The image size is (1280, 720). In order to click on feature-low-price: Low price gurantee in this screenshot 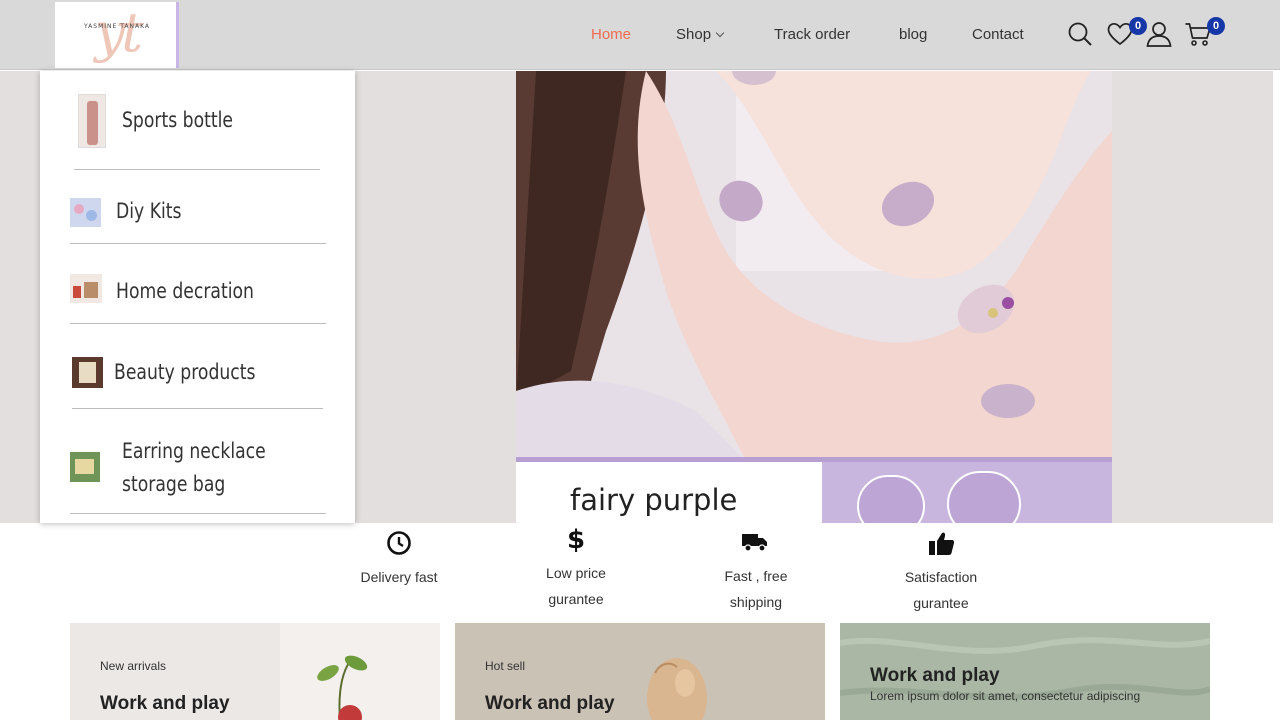, I will do `click(576, 586)`.